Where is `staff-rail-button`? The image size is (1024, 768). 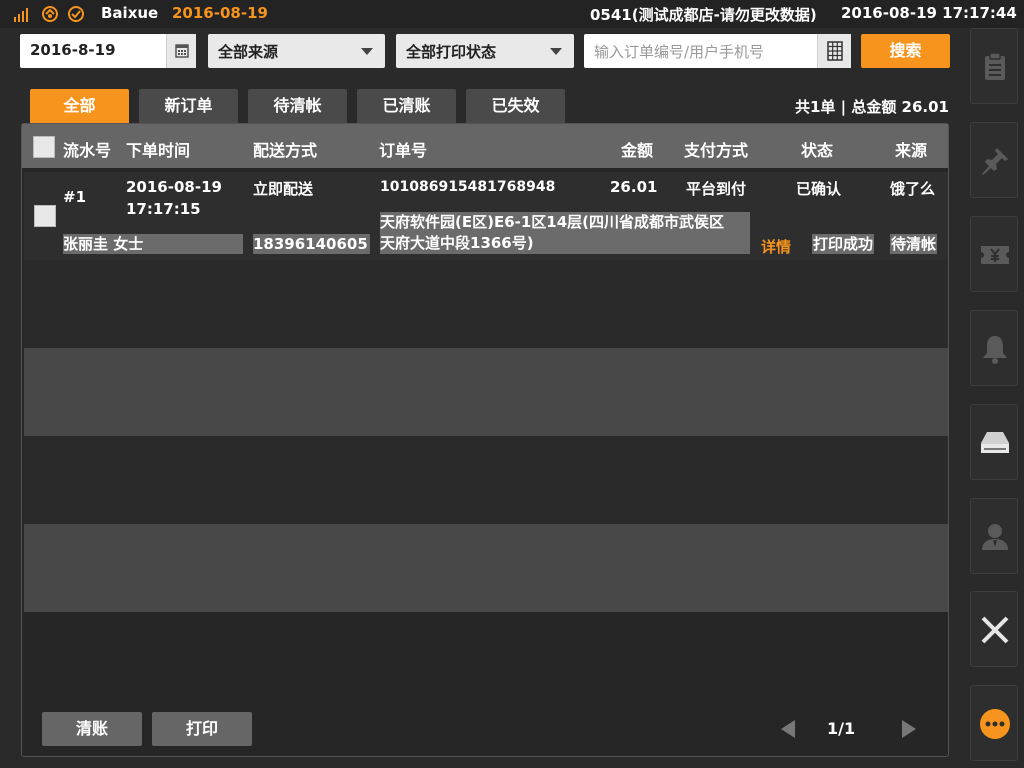
staff-rail-button is located at coordinates (994, 536).